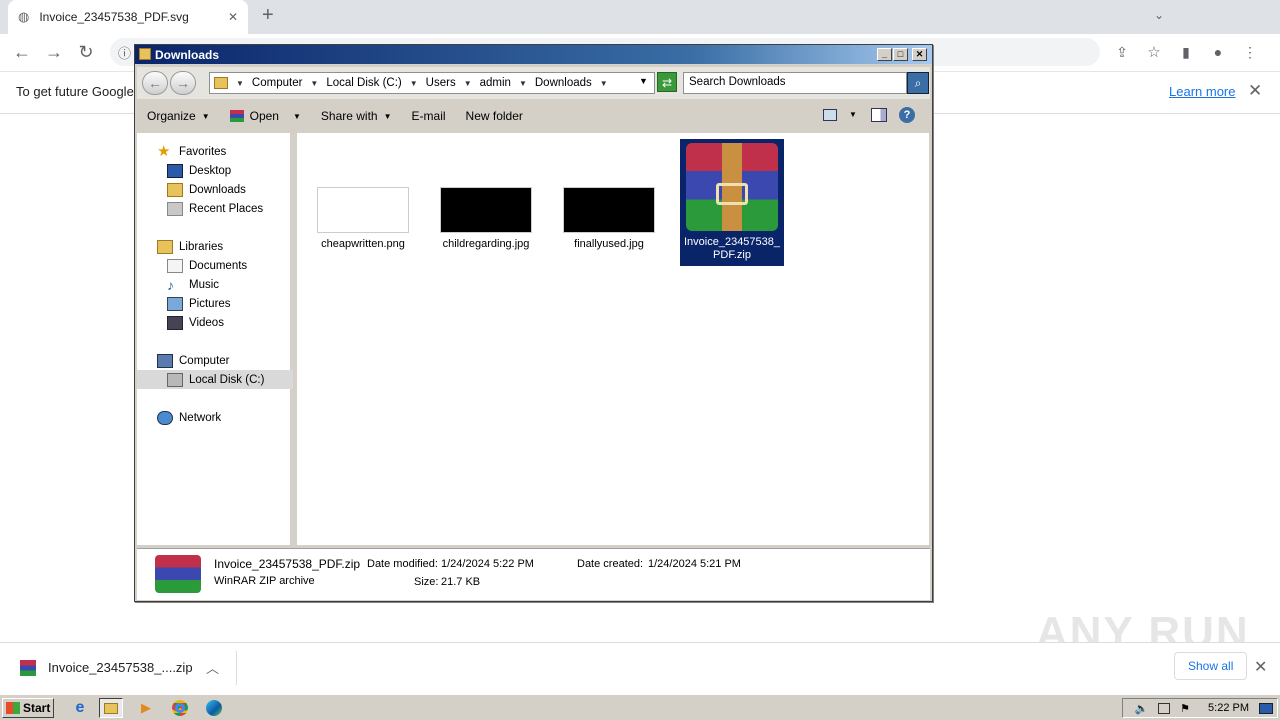 The width and height of the screenshot is (1280, 720). I want to click on tab-close-icon: ✕, so click(233, 17).